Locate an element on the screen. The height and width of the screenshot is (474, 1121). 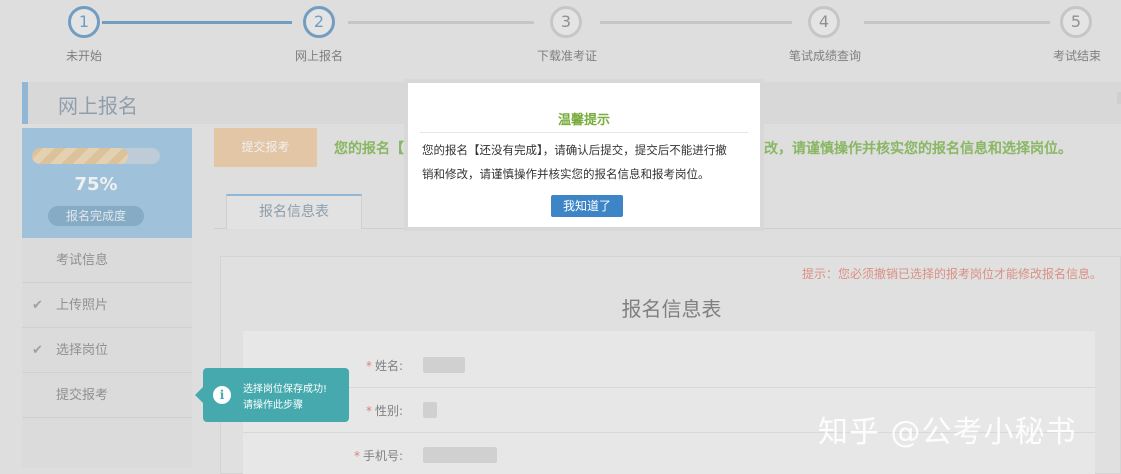
field-label-phone: * 手机号: is located at coordinates (378, 456).